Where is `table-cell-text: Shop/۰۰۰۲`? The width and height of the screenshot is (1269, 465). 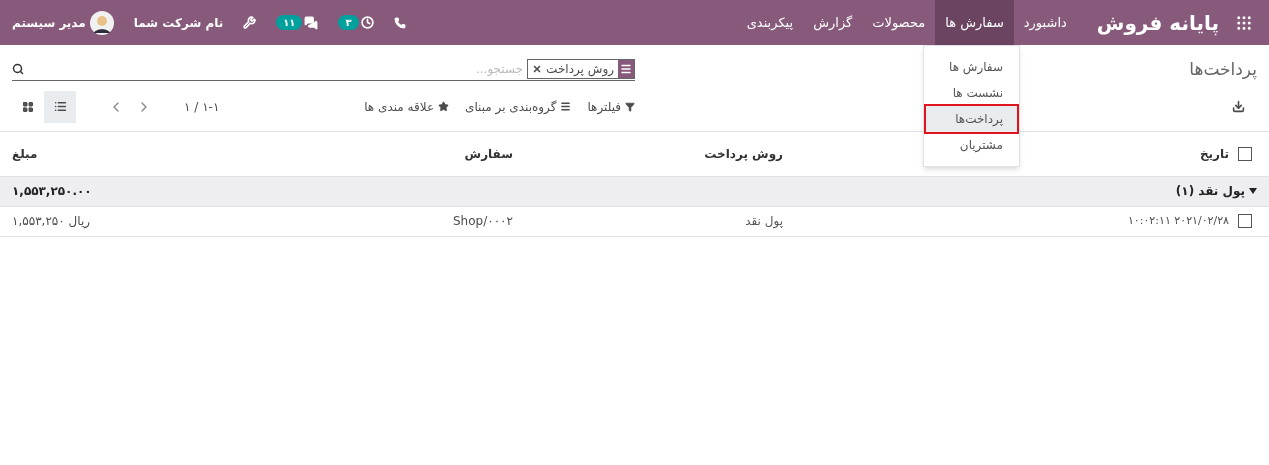
table-cell-text: Shop/۰۰۰۲ is located at coordinates (483, 221).